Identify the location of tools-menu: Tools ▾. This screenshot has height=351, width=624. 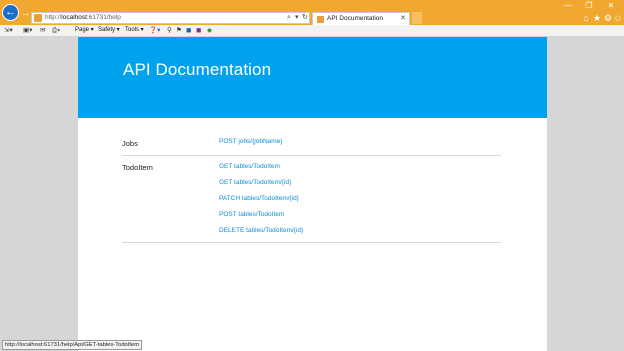
(134, 30).